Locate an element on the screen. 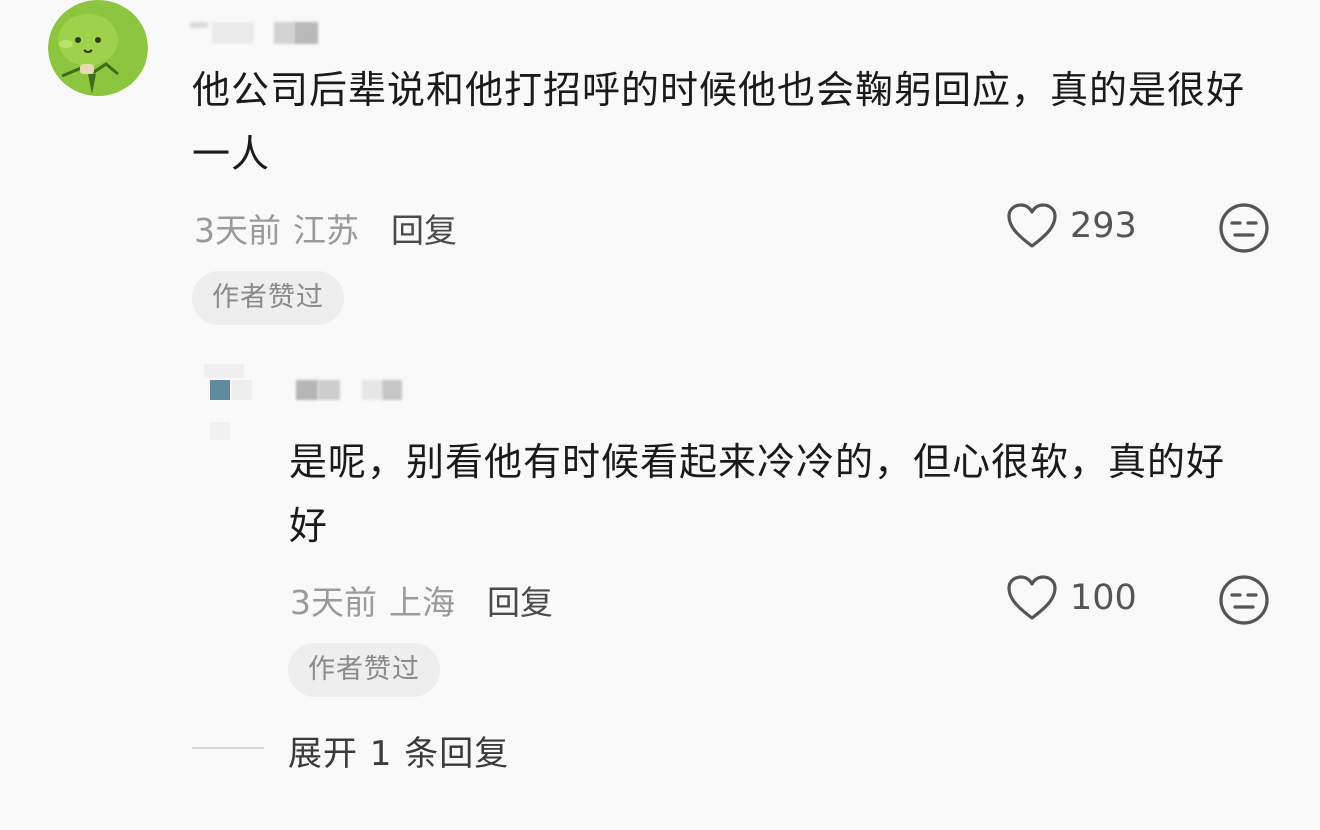 The height and width of the screenshot is (830, 1320). reply-user-avatar is located at coordinates (233, 400).